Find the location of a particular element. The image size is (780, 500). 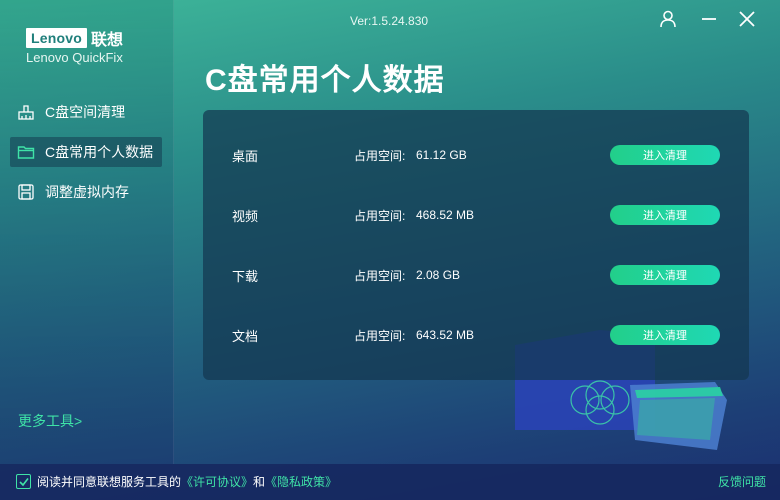

close-button is located at coordinates (747, 21).